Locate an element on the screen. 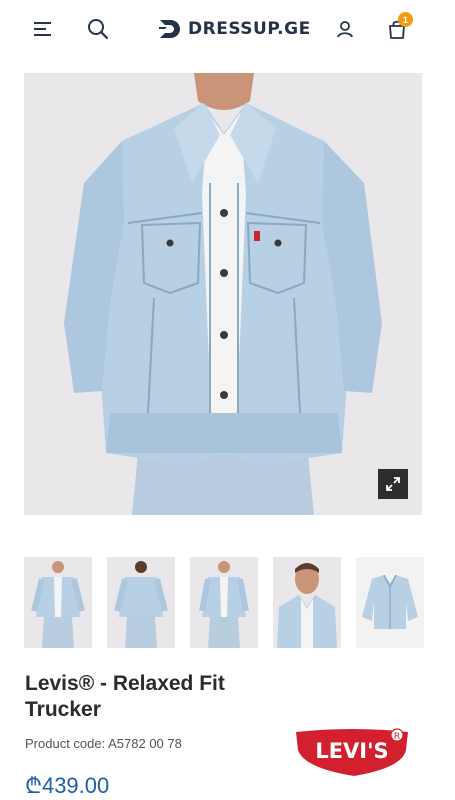 The image size is (455, 800). search-icon is located at coordinates (98, 29).